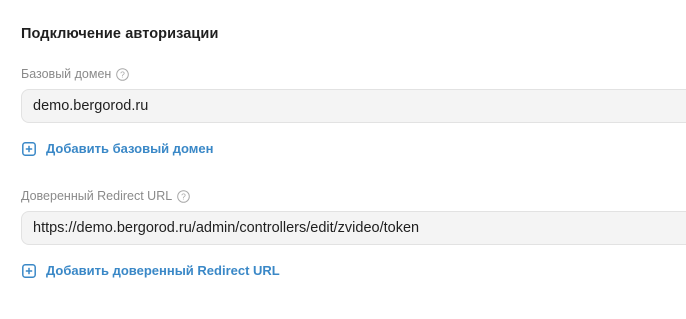  I want to click on redirect-url-field, so click(353, 228).